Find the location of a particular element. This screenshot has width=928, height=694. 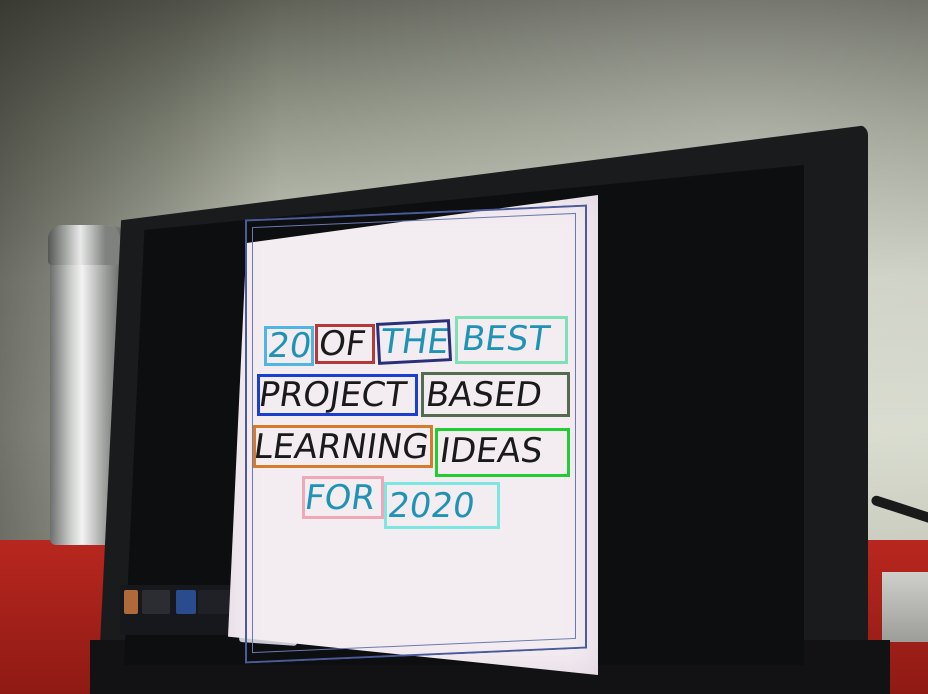

windows-start-icon is located at coordinates (186, 602).